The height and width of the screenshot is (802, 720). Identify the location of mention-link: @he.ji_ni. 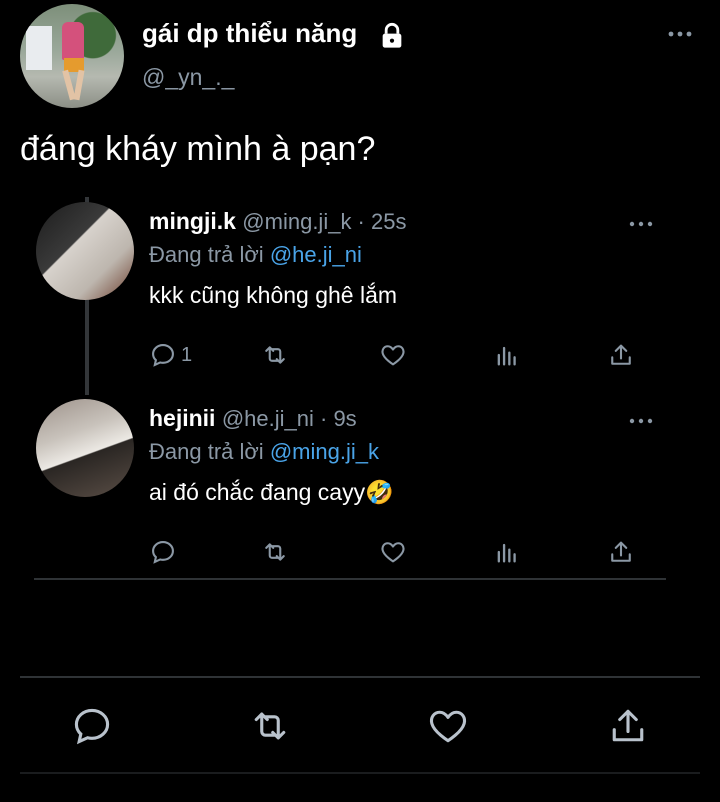
(316, 254).